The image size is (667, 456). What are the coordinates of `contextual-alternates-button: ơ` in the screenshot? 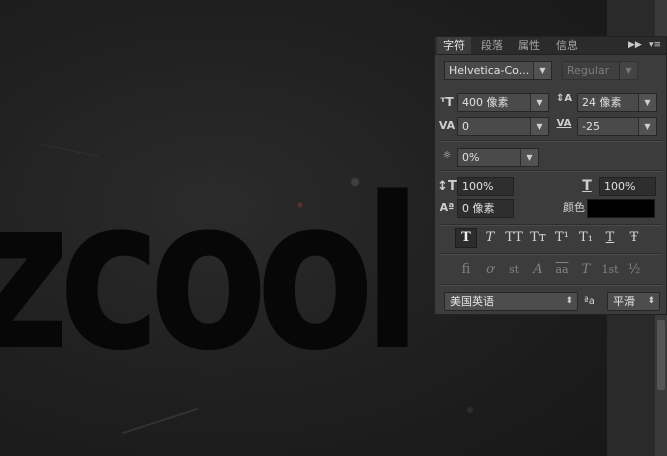 It's located at (490, 270).